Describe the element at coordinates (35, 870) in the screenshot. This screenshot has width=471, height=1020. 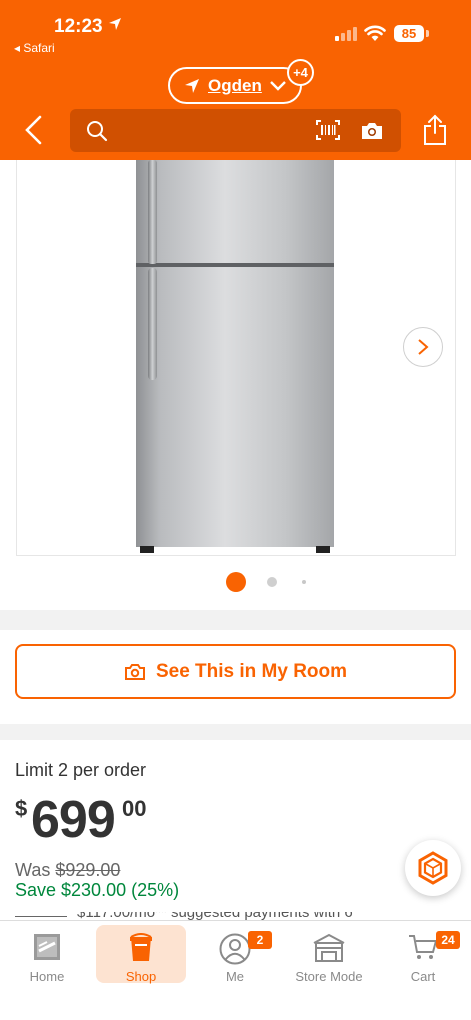
I see `was-label: Was` at that location.